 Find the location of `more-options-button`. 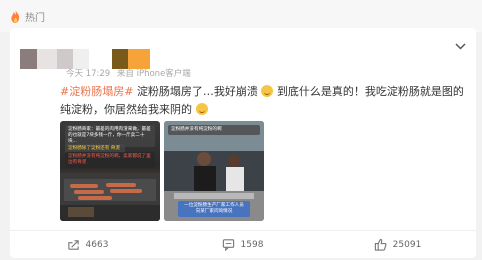

more-options-button is located at coordinates (460, 46).